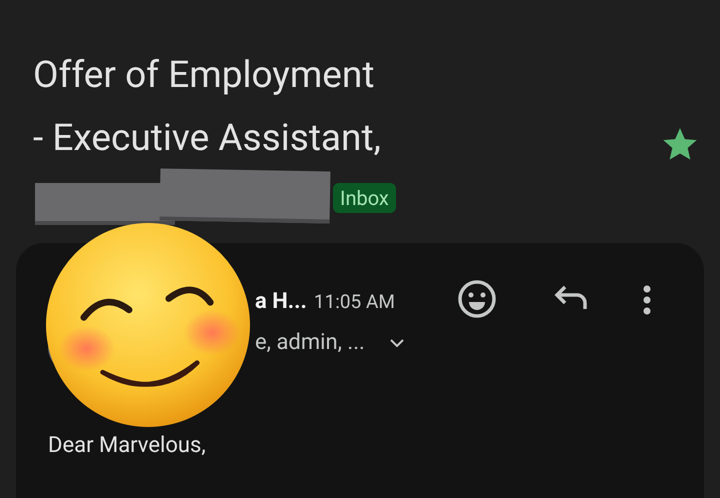  What do you see at coordinates (354, 301) in the screenshot?
I see `message-time: 11:05 AM` at bounding box center [354, 301].